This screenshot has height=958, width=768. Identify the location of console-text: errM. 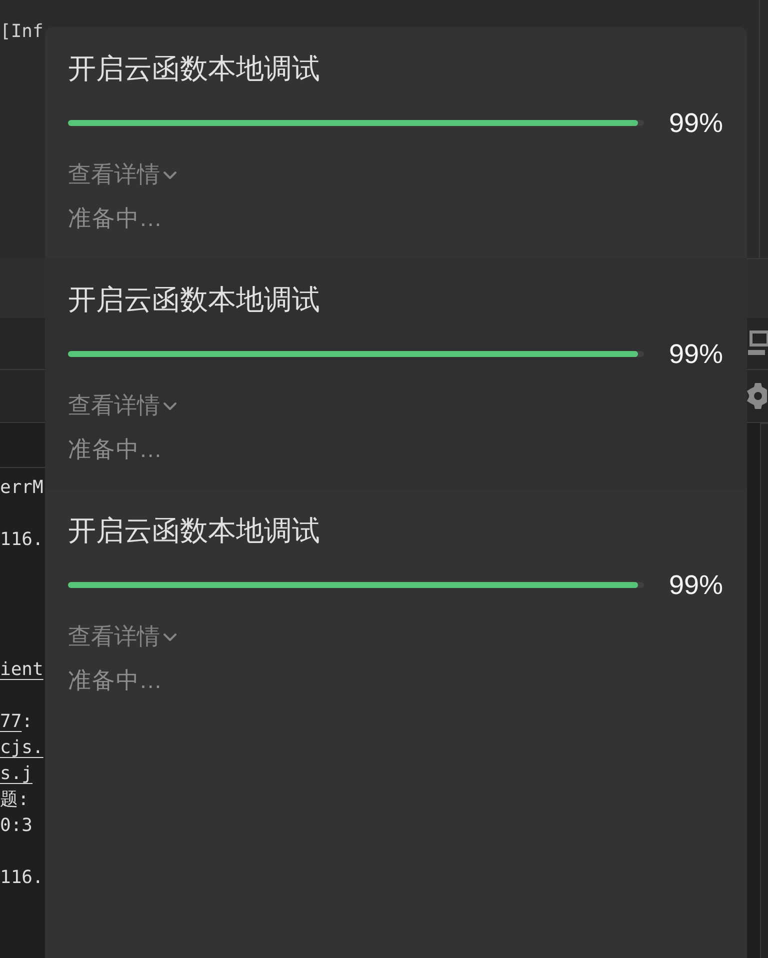
(22, 488).